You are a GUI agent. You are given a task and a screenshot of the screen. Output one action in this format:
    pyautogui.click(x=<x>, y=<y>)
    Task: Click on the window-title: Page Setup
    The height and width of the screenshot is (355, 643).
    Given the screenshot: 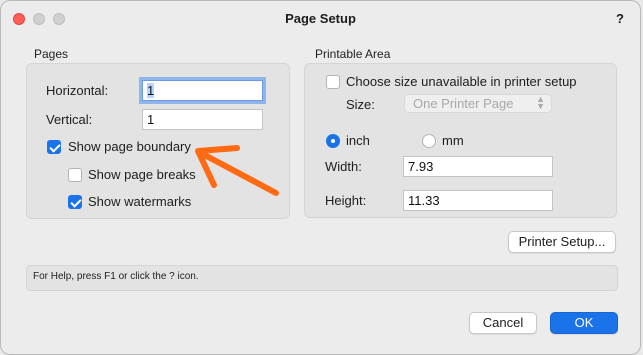 What is the action you would take?
    pyautogui.click(x=320, y=18)
    